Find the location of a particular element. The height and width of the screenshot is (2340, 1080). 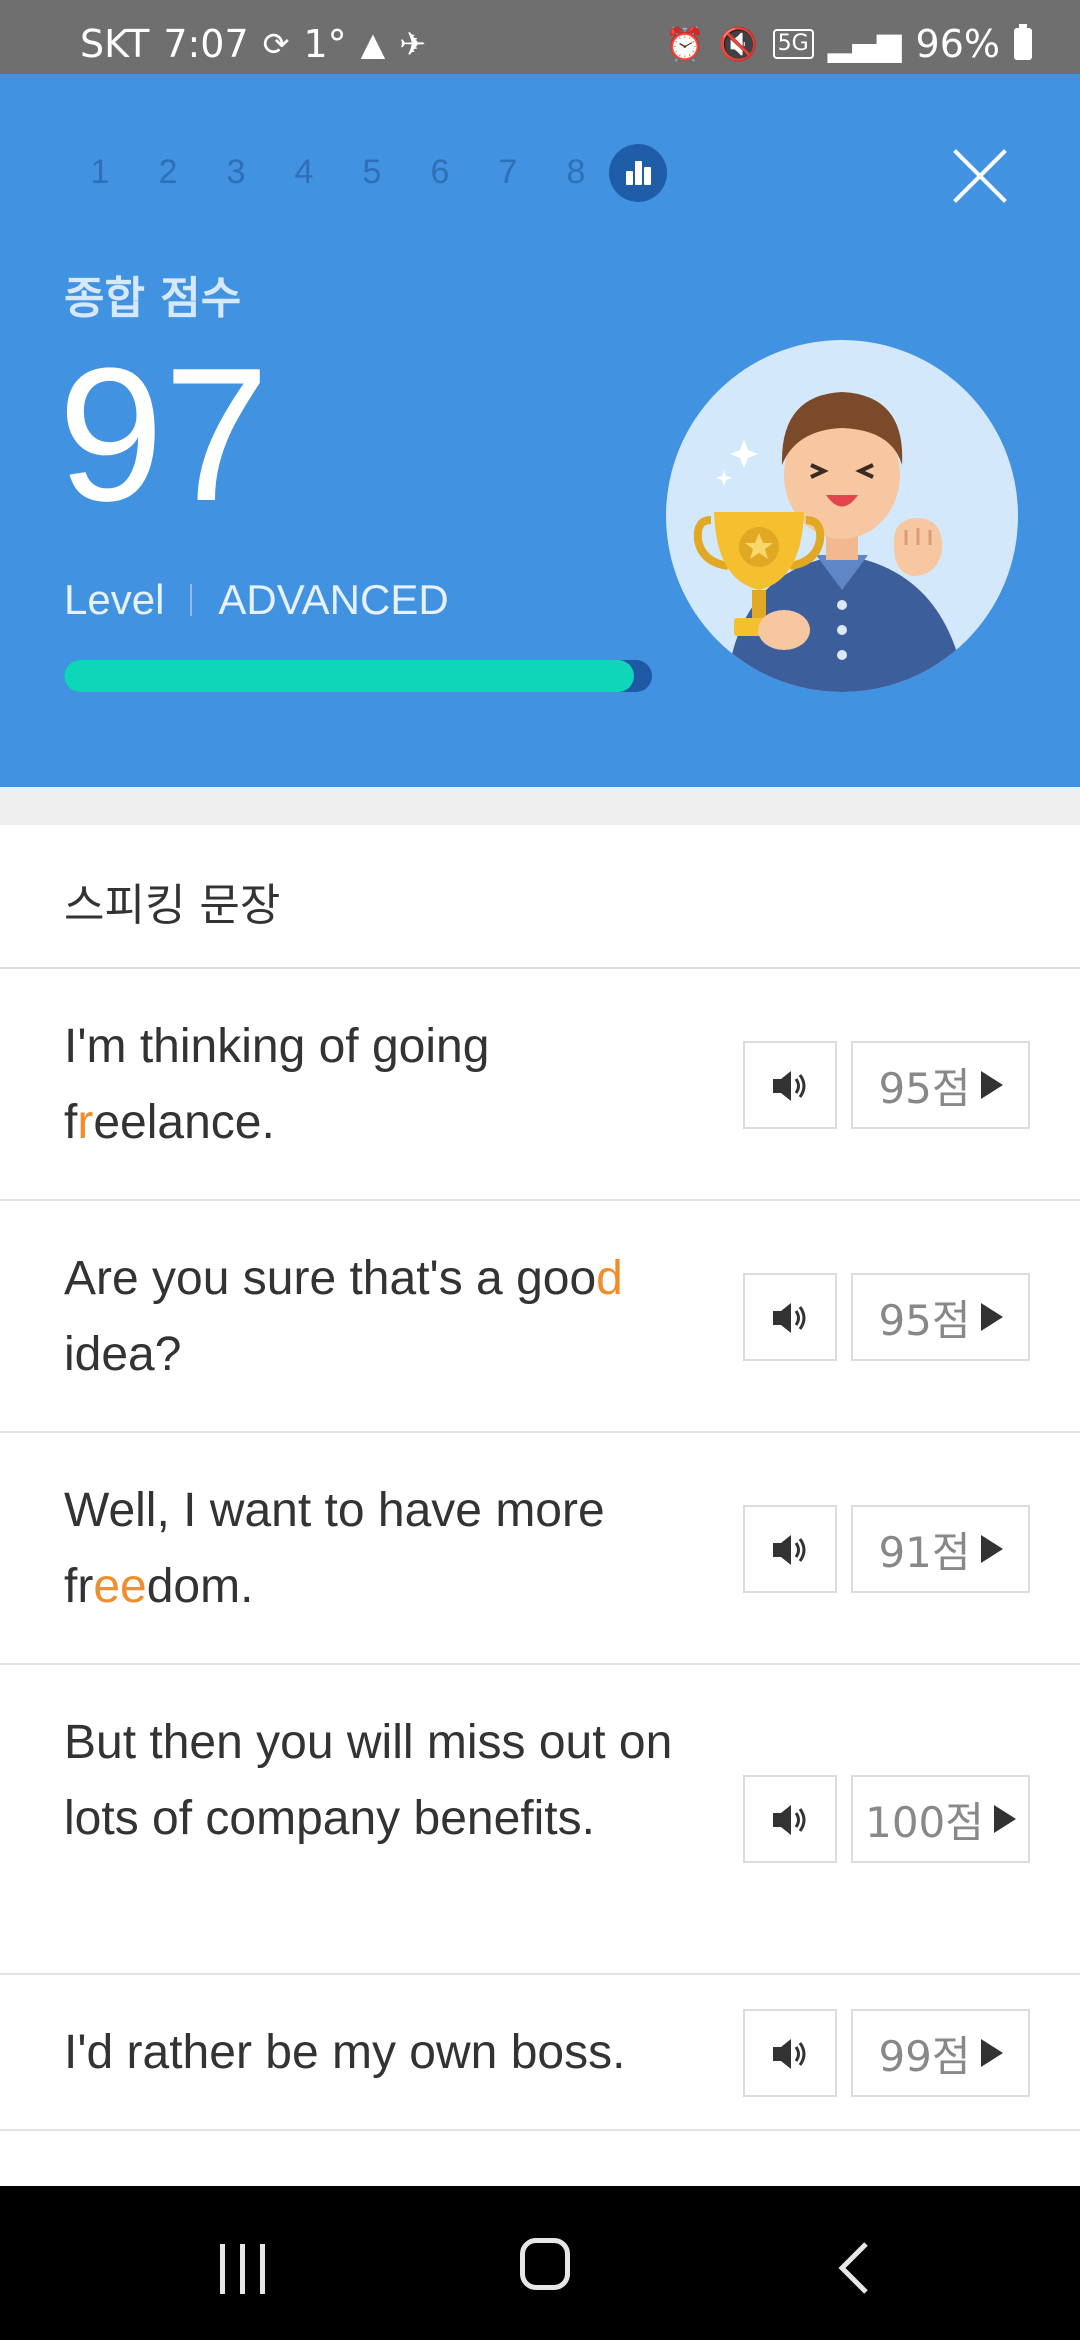

step-5: 5 is located at coordinates (372, 172).